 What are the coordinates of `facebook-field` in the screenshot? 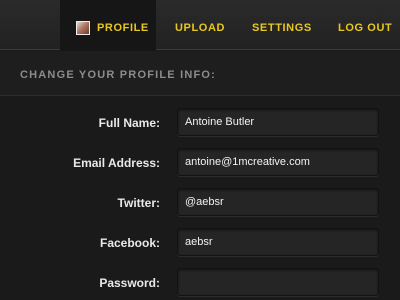 It's located at (278, 242).